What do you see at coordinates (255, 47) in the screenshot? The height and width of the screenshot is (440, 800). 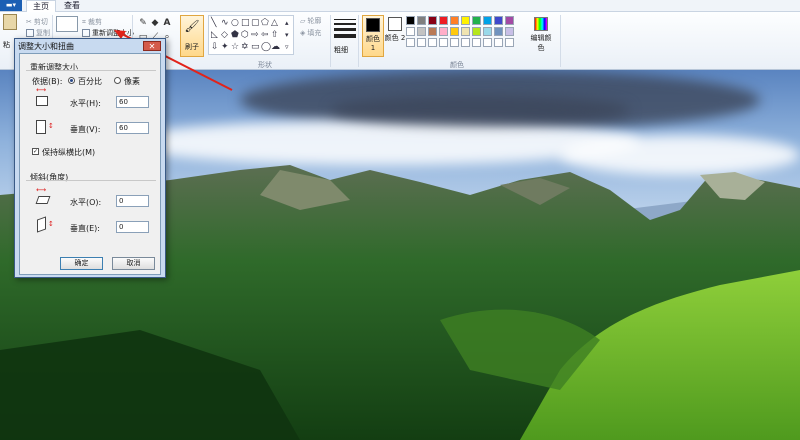 I see `callout-shape-icon: ▭` at bounding box center [255, 47].